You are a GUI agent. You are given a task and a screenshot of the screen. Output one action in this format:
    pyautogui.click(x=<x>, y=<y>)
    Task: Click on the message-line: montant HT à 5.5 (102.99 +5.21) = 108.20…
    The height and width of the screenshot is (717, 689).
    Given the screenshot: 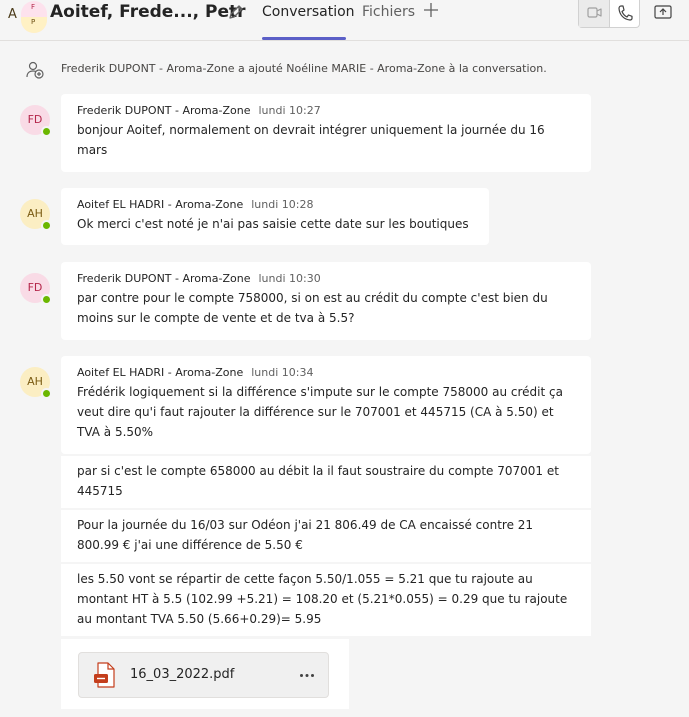 What is the action you would take?
    pyautogui.click(x=322, y=599)
    